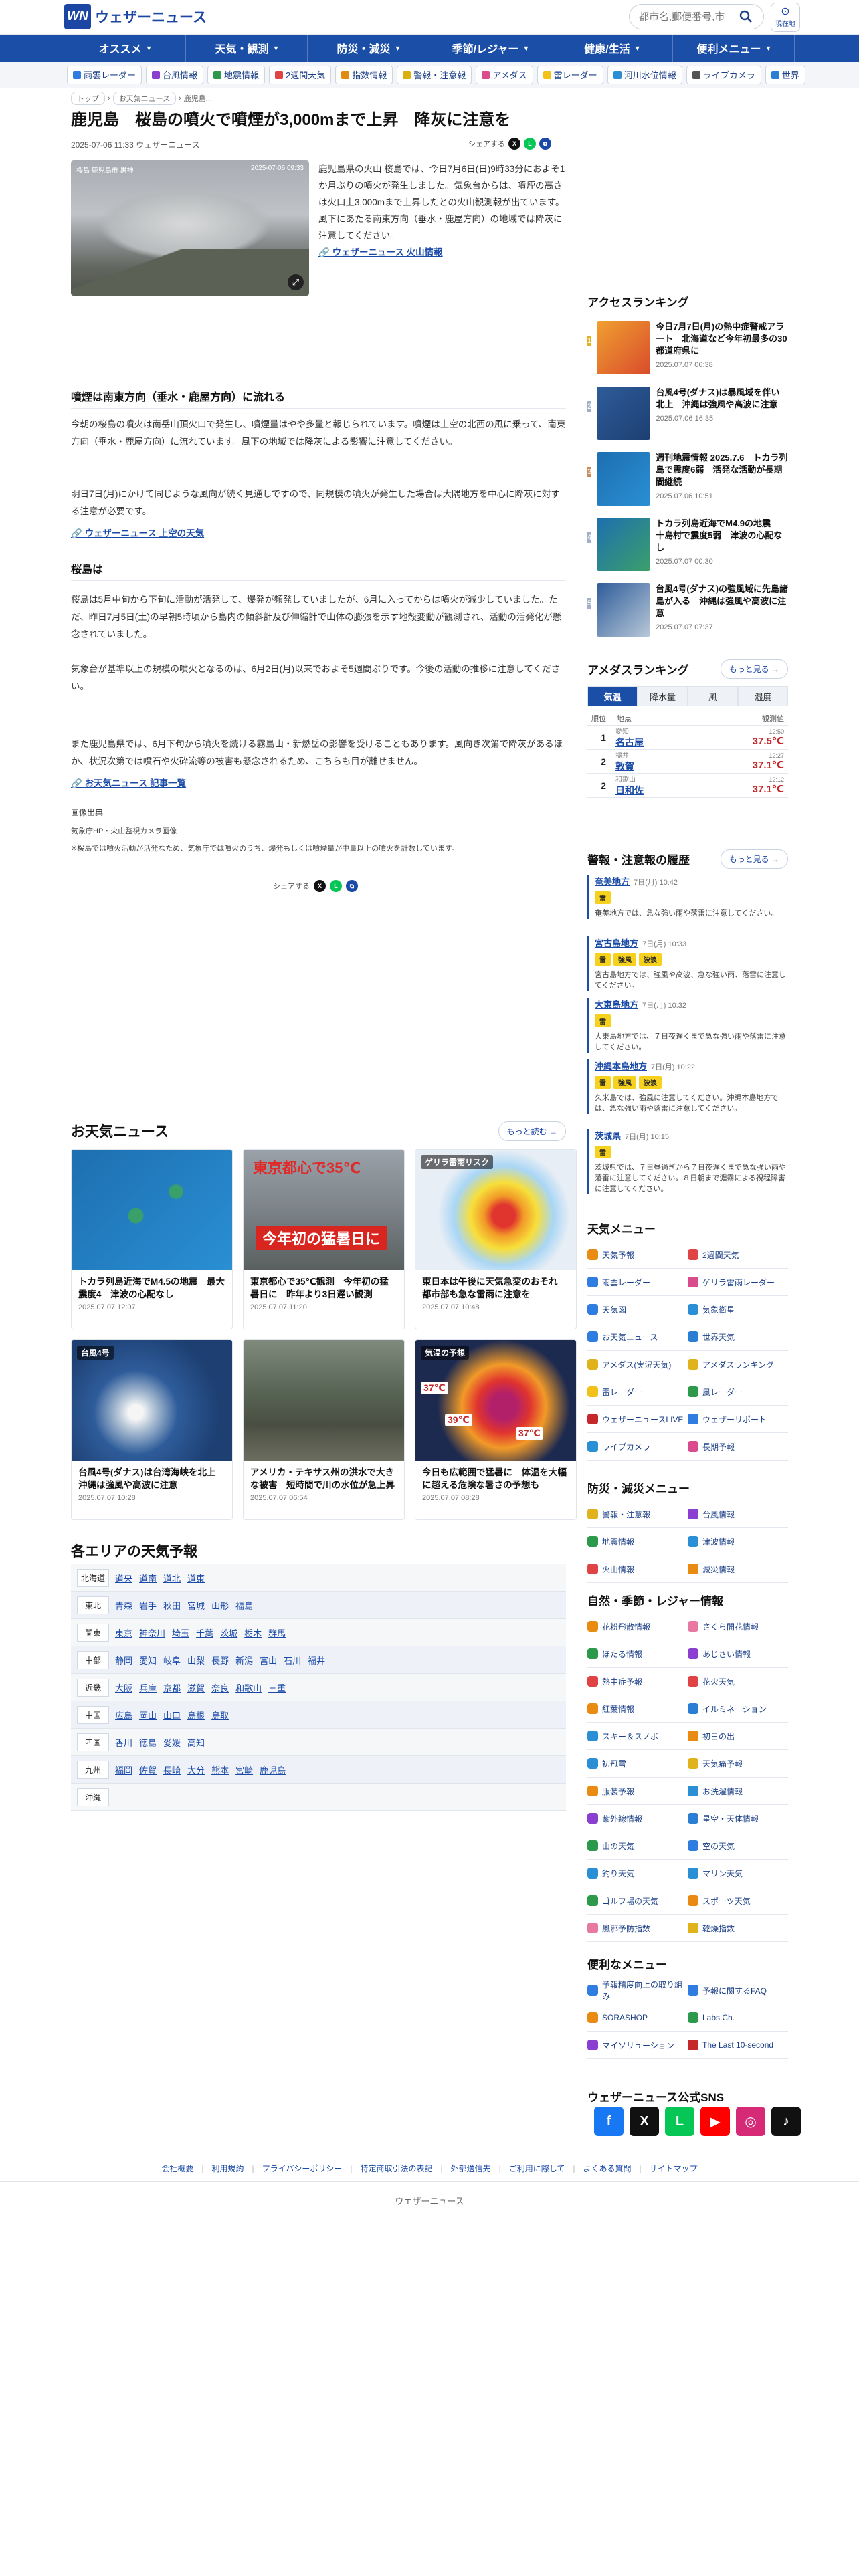 The height and width of the screenshot is (2576, 859). Describe the element at coordinates (138, 532) in the screenshot. I see `upper-air-link: ウェザーニュース 上空の天気` at that location.